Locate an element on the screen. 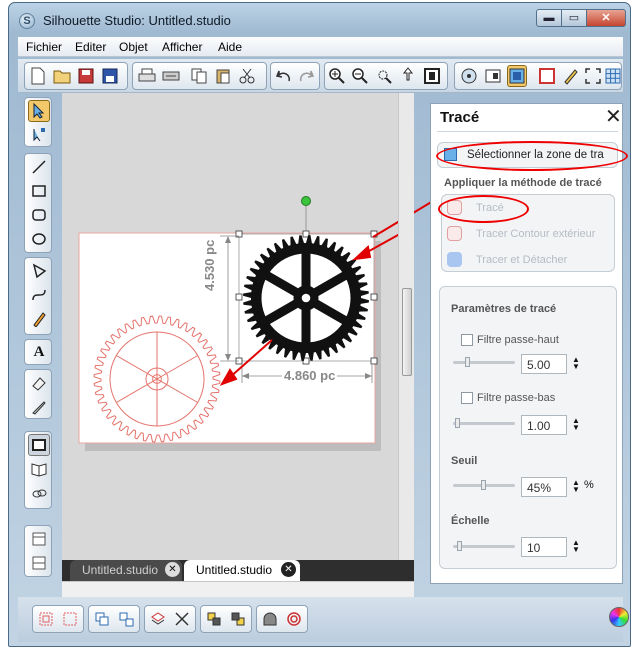 The height and width of the screenshot is (651, 639). print-icon is located at coordinates (147, 76).